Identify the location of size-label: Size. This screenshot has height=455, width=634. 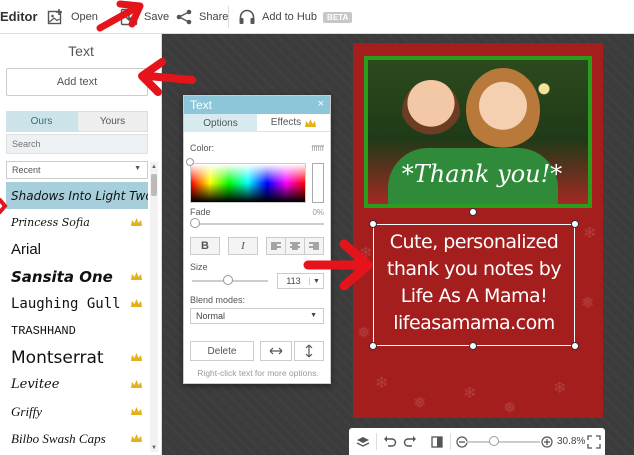
(199, 267).